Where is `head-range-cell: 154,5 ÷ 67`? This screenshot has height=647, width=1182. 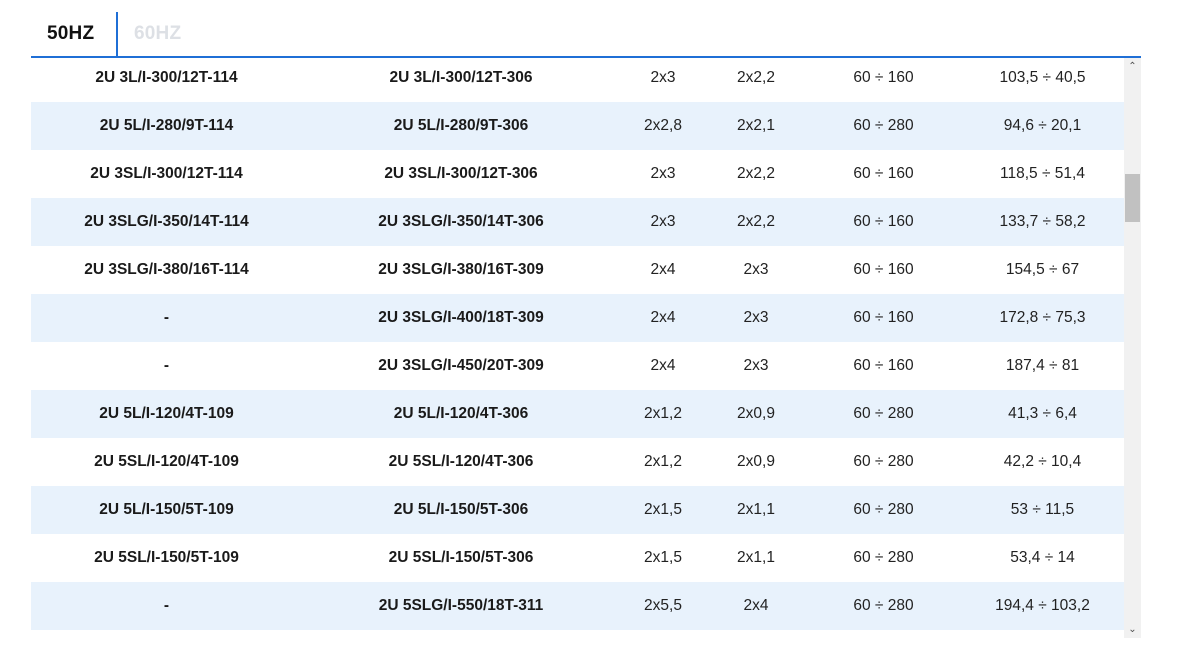 head-range-cell: 154,5 ÷ 67 is located at coordinates (1042, 269).